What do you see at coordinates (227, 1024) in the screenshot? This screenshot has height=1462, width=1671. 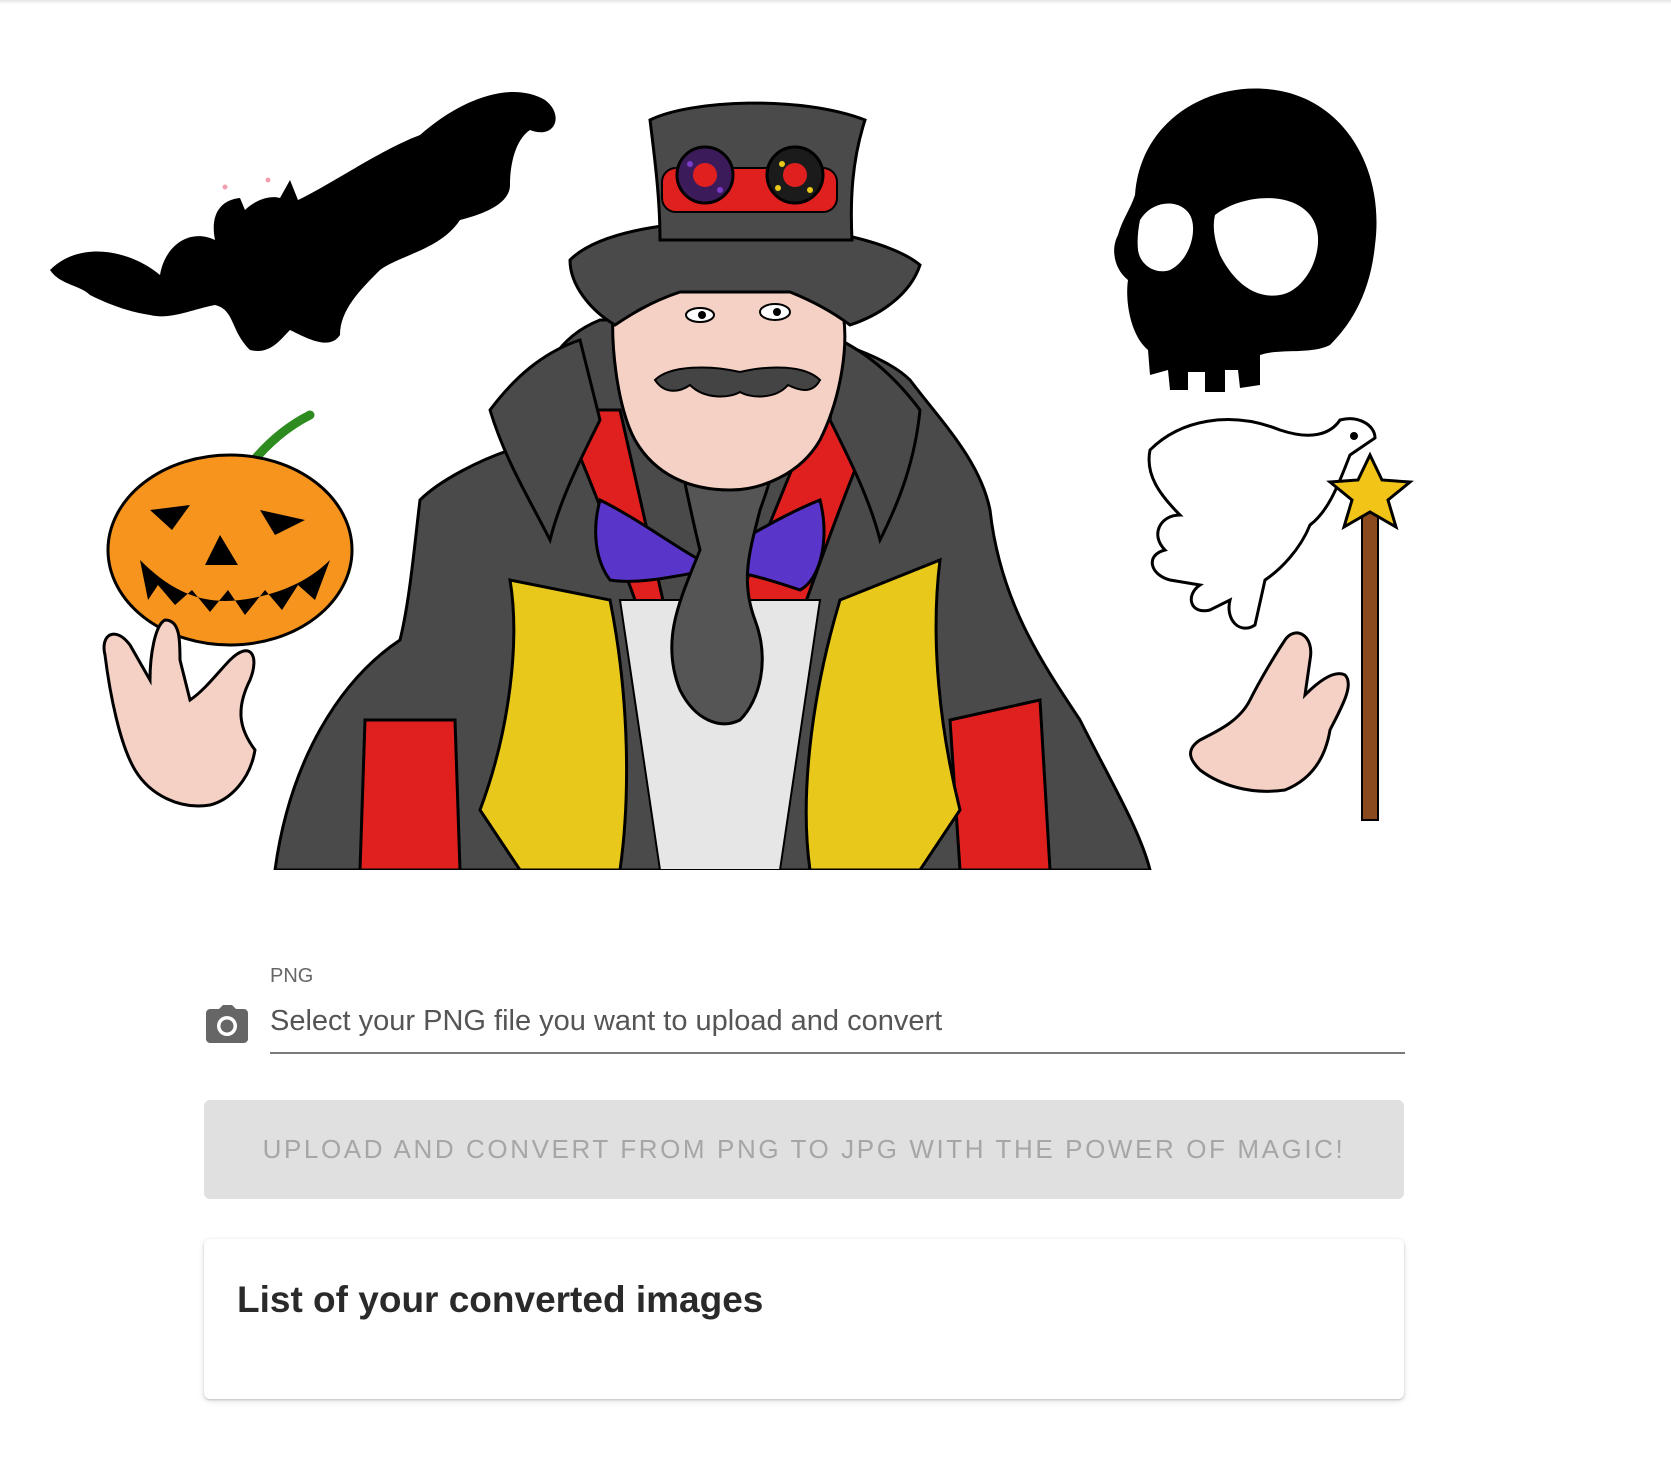 I see `camera-icon` at bounding box center [227, 1024].